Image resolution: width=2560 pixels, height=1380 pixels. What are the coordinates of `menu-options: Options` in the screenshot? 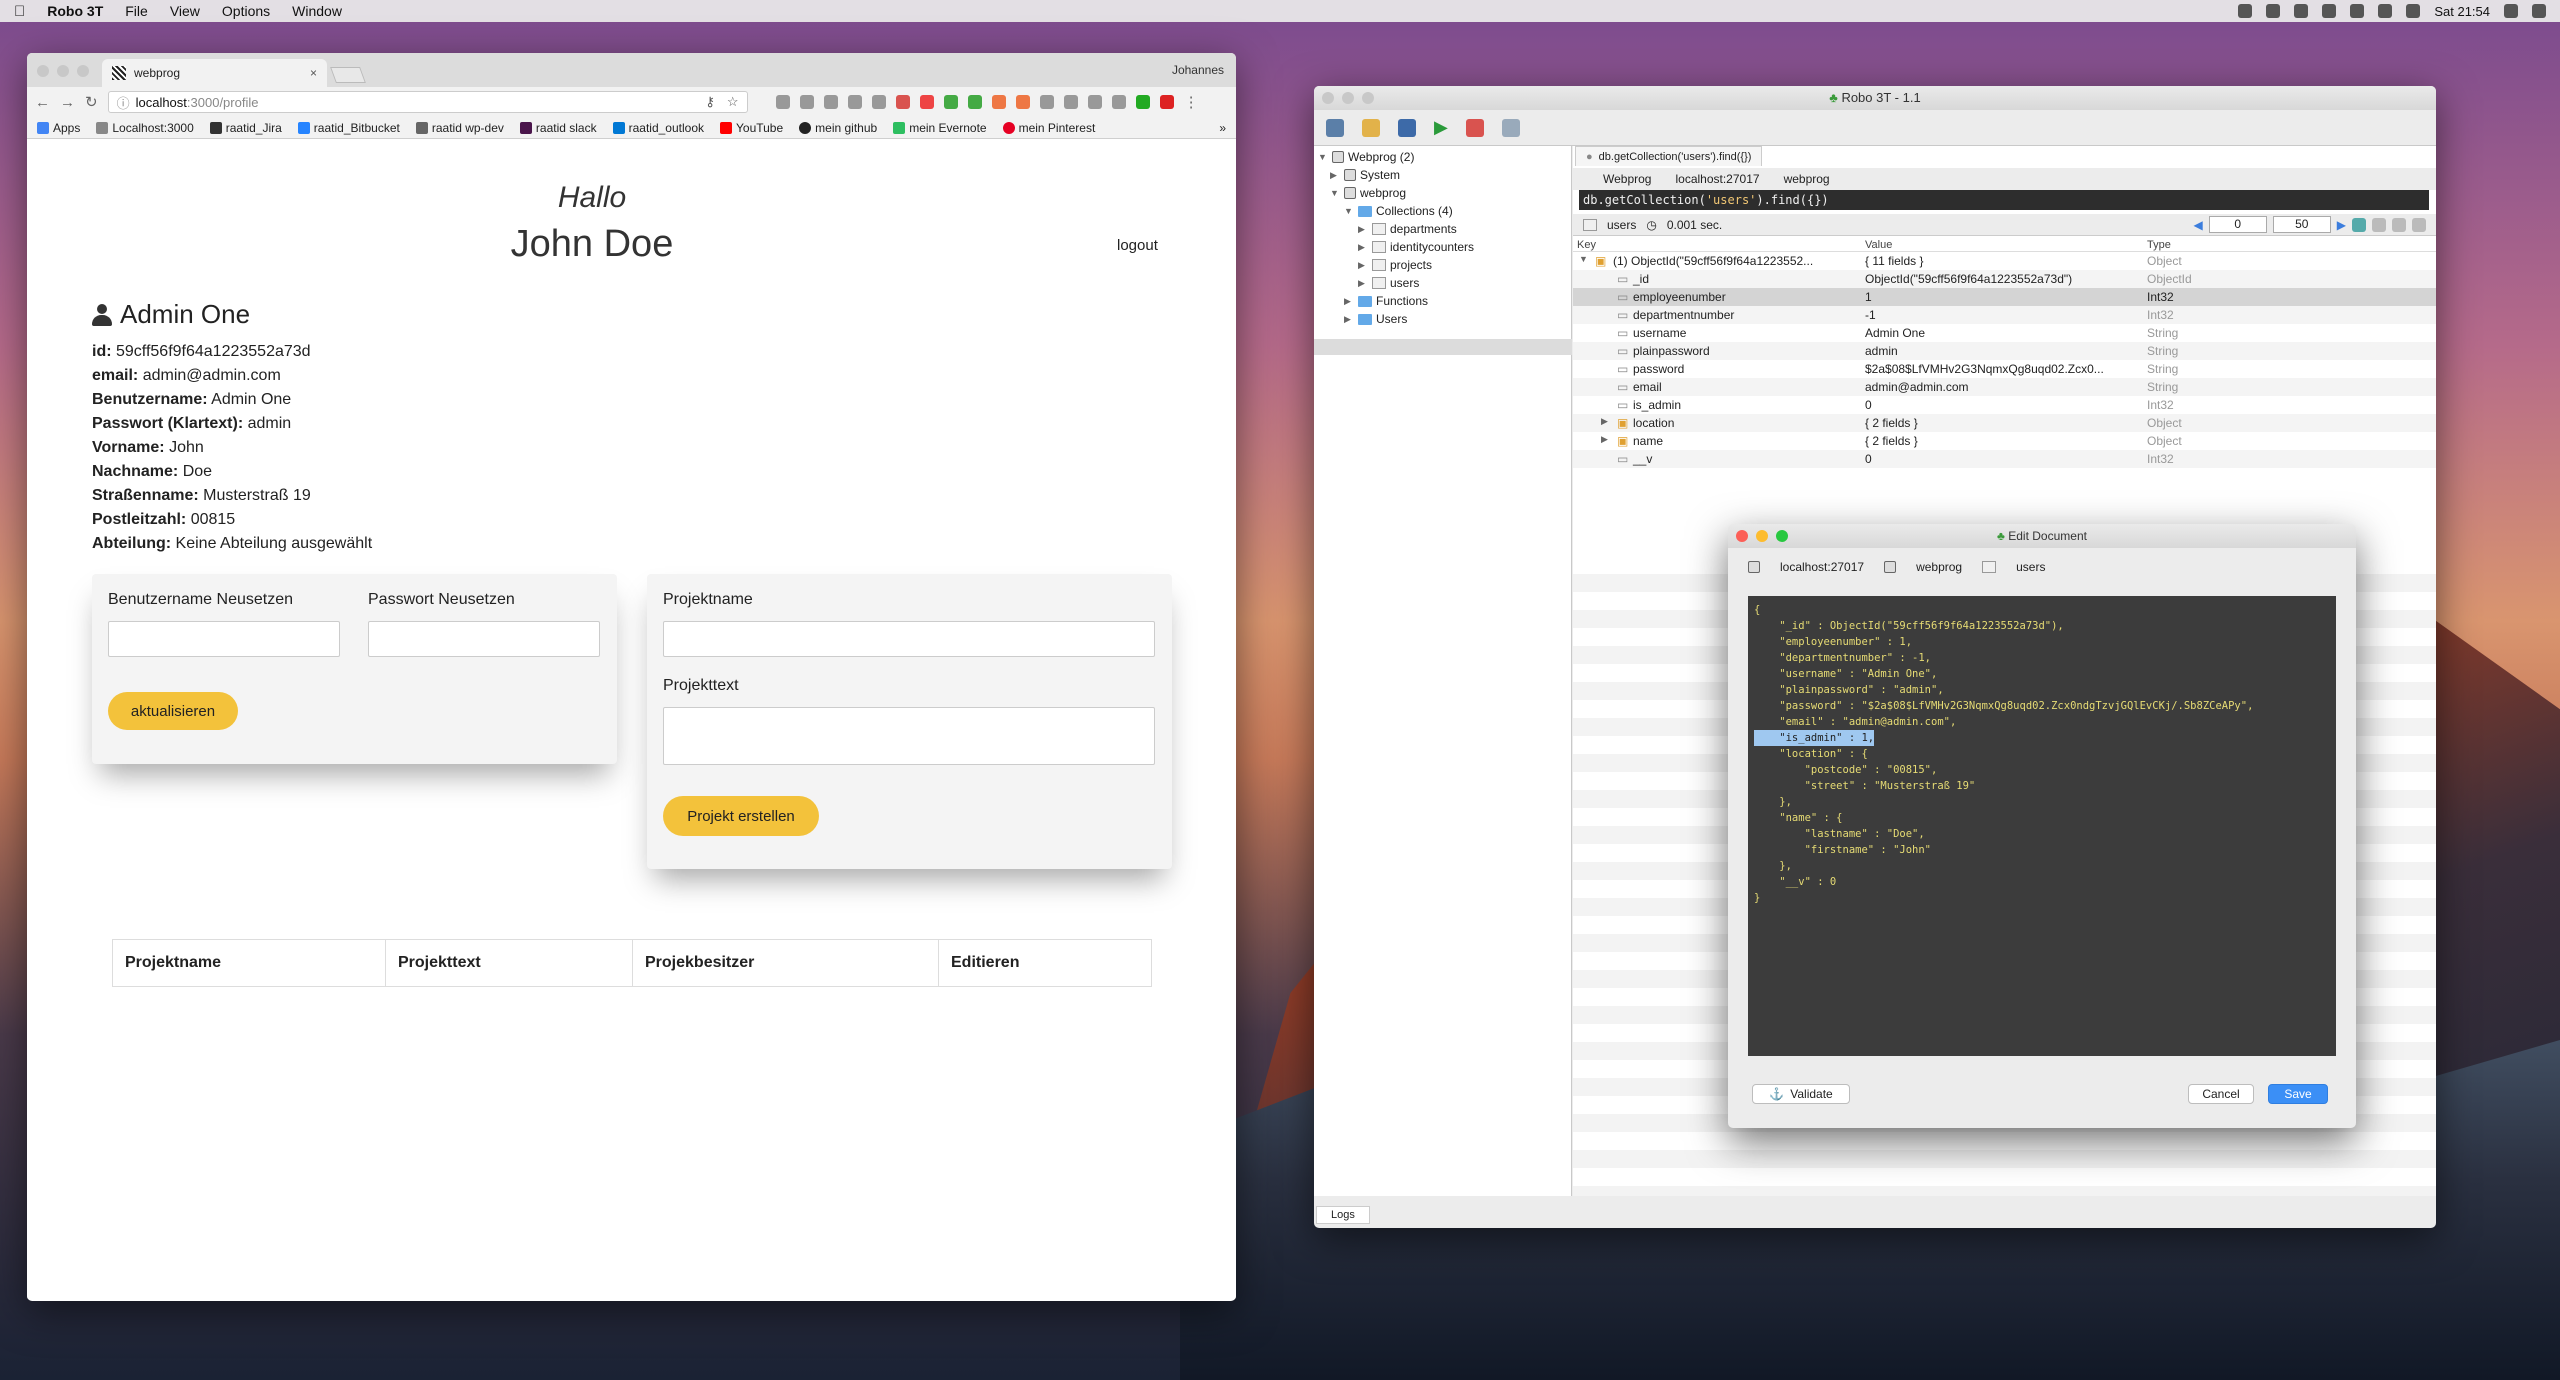 It's located at (246, 11).